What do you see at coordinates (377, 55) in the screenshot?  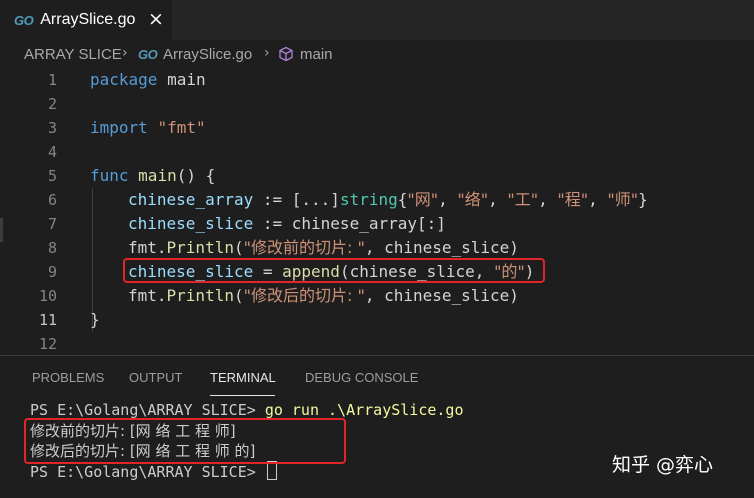 I see `breadcrumb: ARRAY SLICE › GO ArraySlice.go › main` at bounding box center [377, 55].